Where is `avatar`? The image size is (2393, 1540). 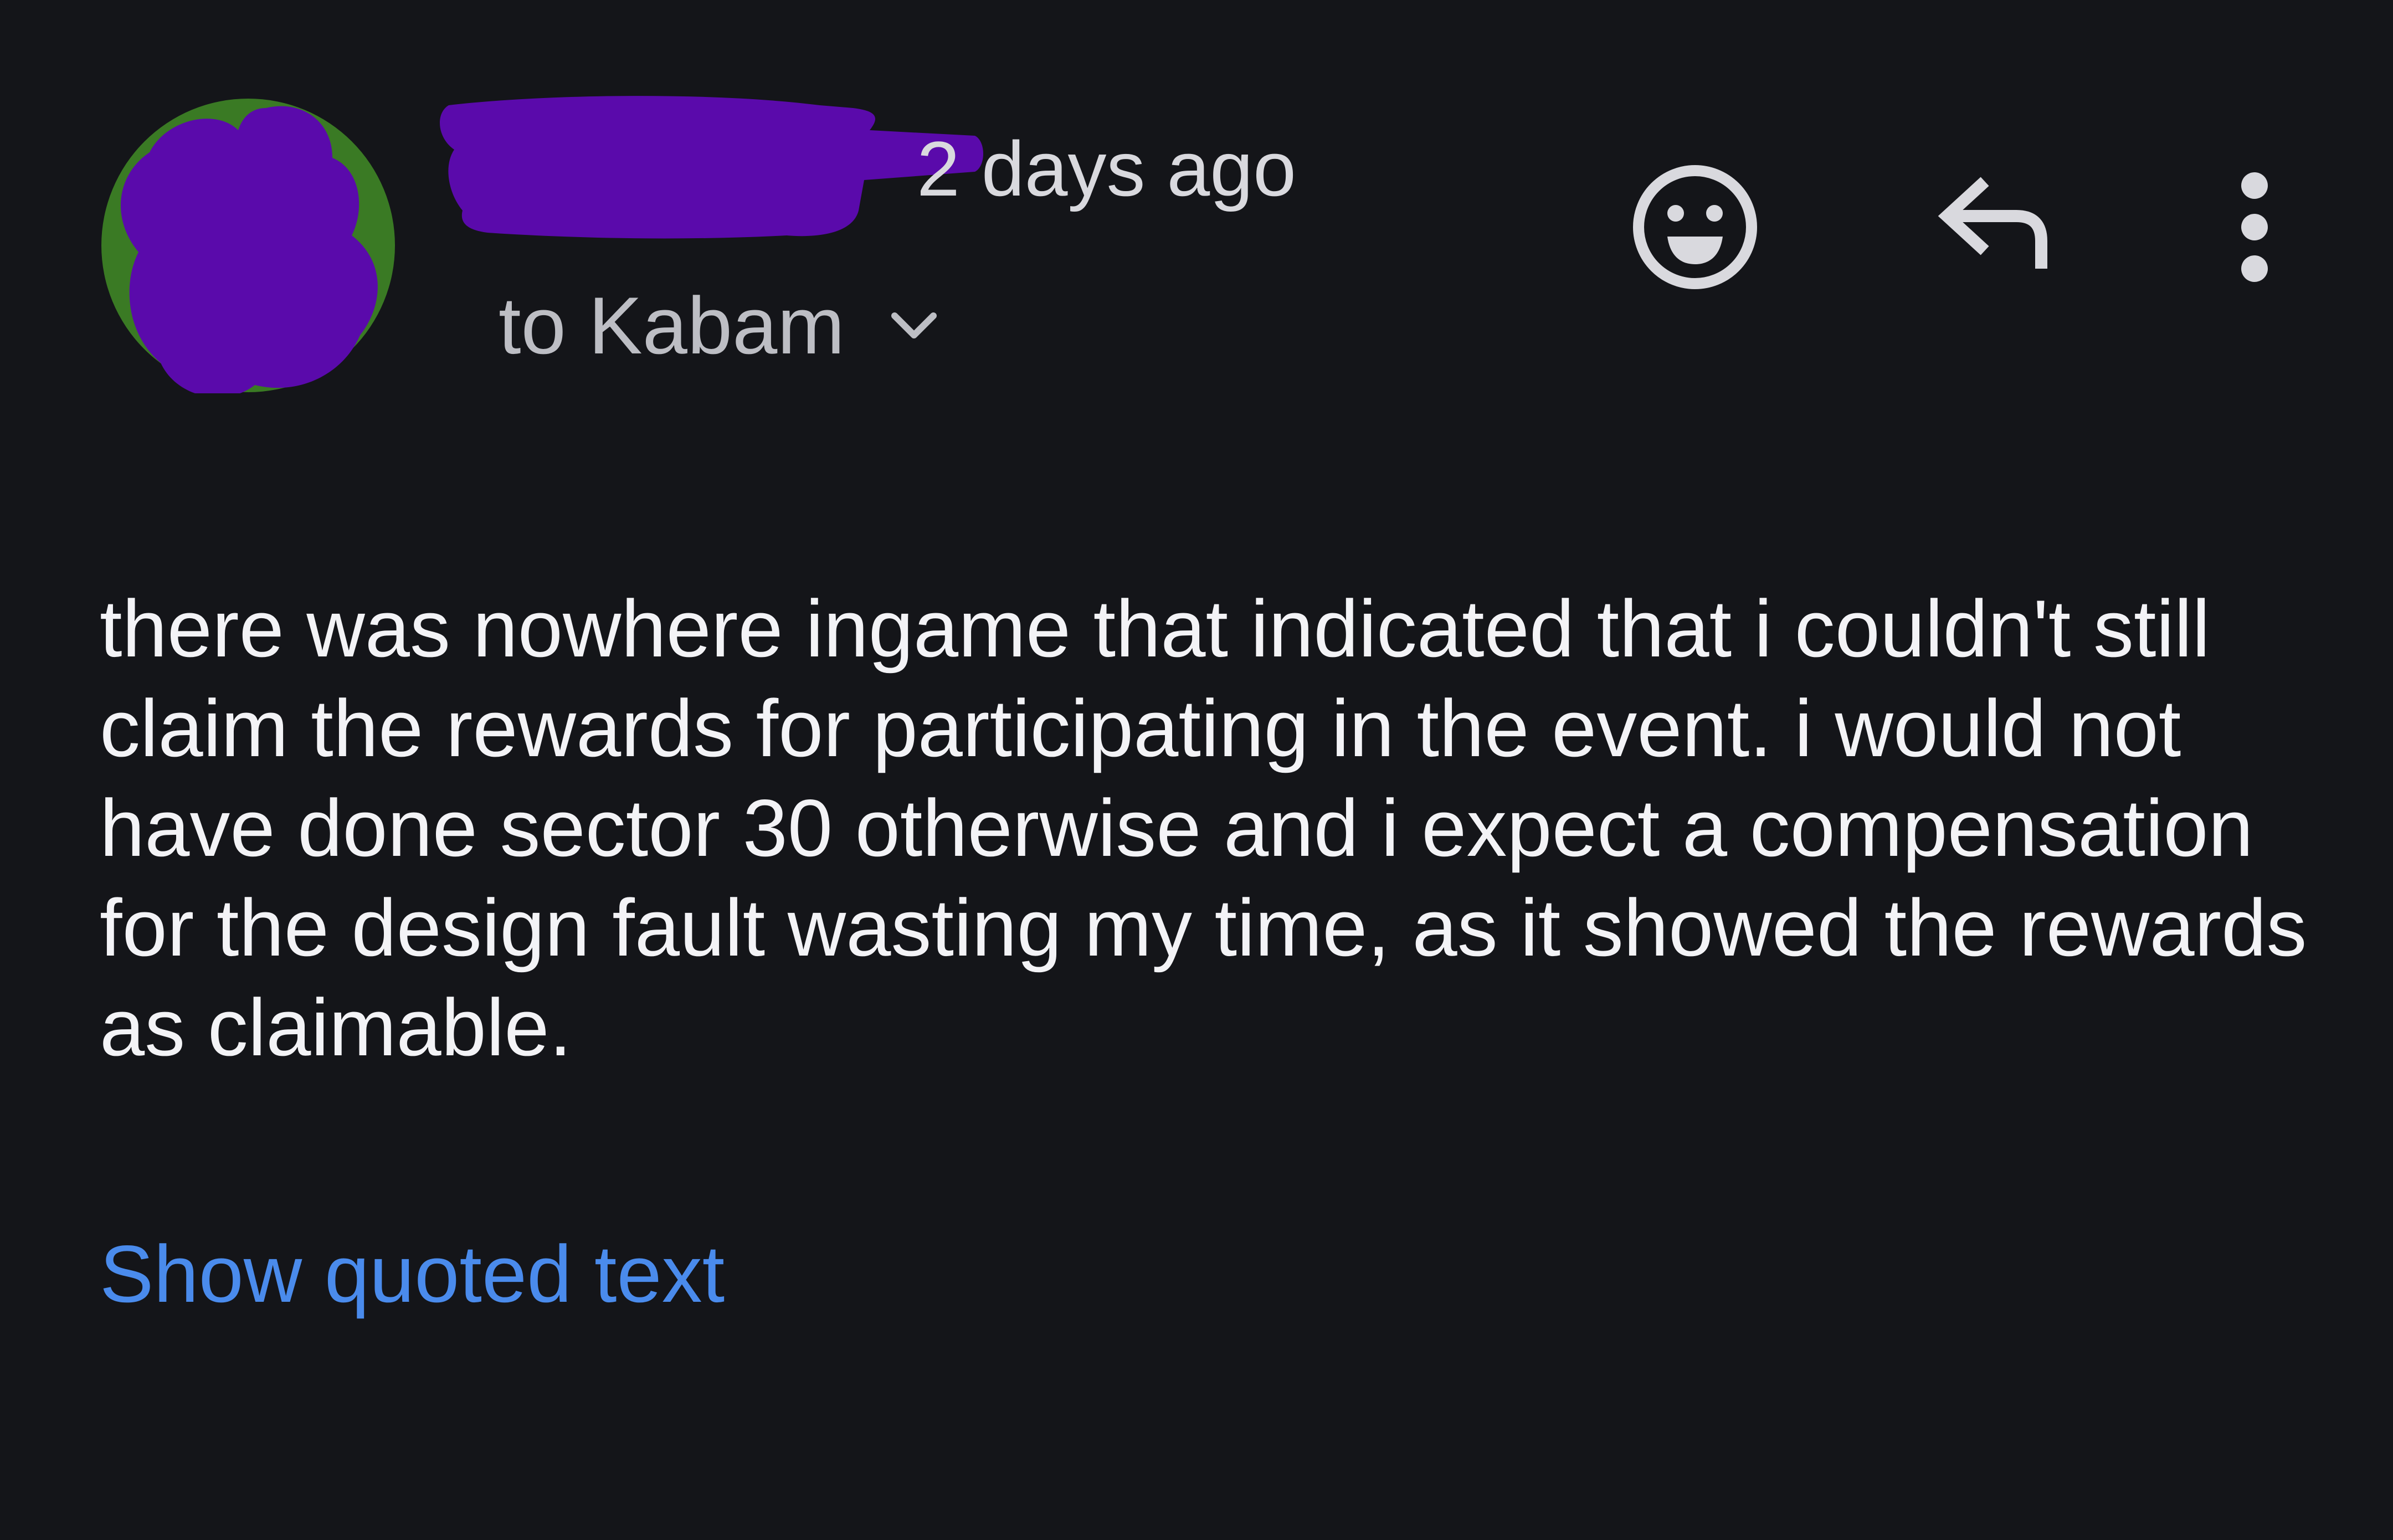
avatar is located at coordinates (248, 247).